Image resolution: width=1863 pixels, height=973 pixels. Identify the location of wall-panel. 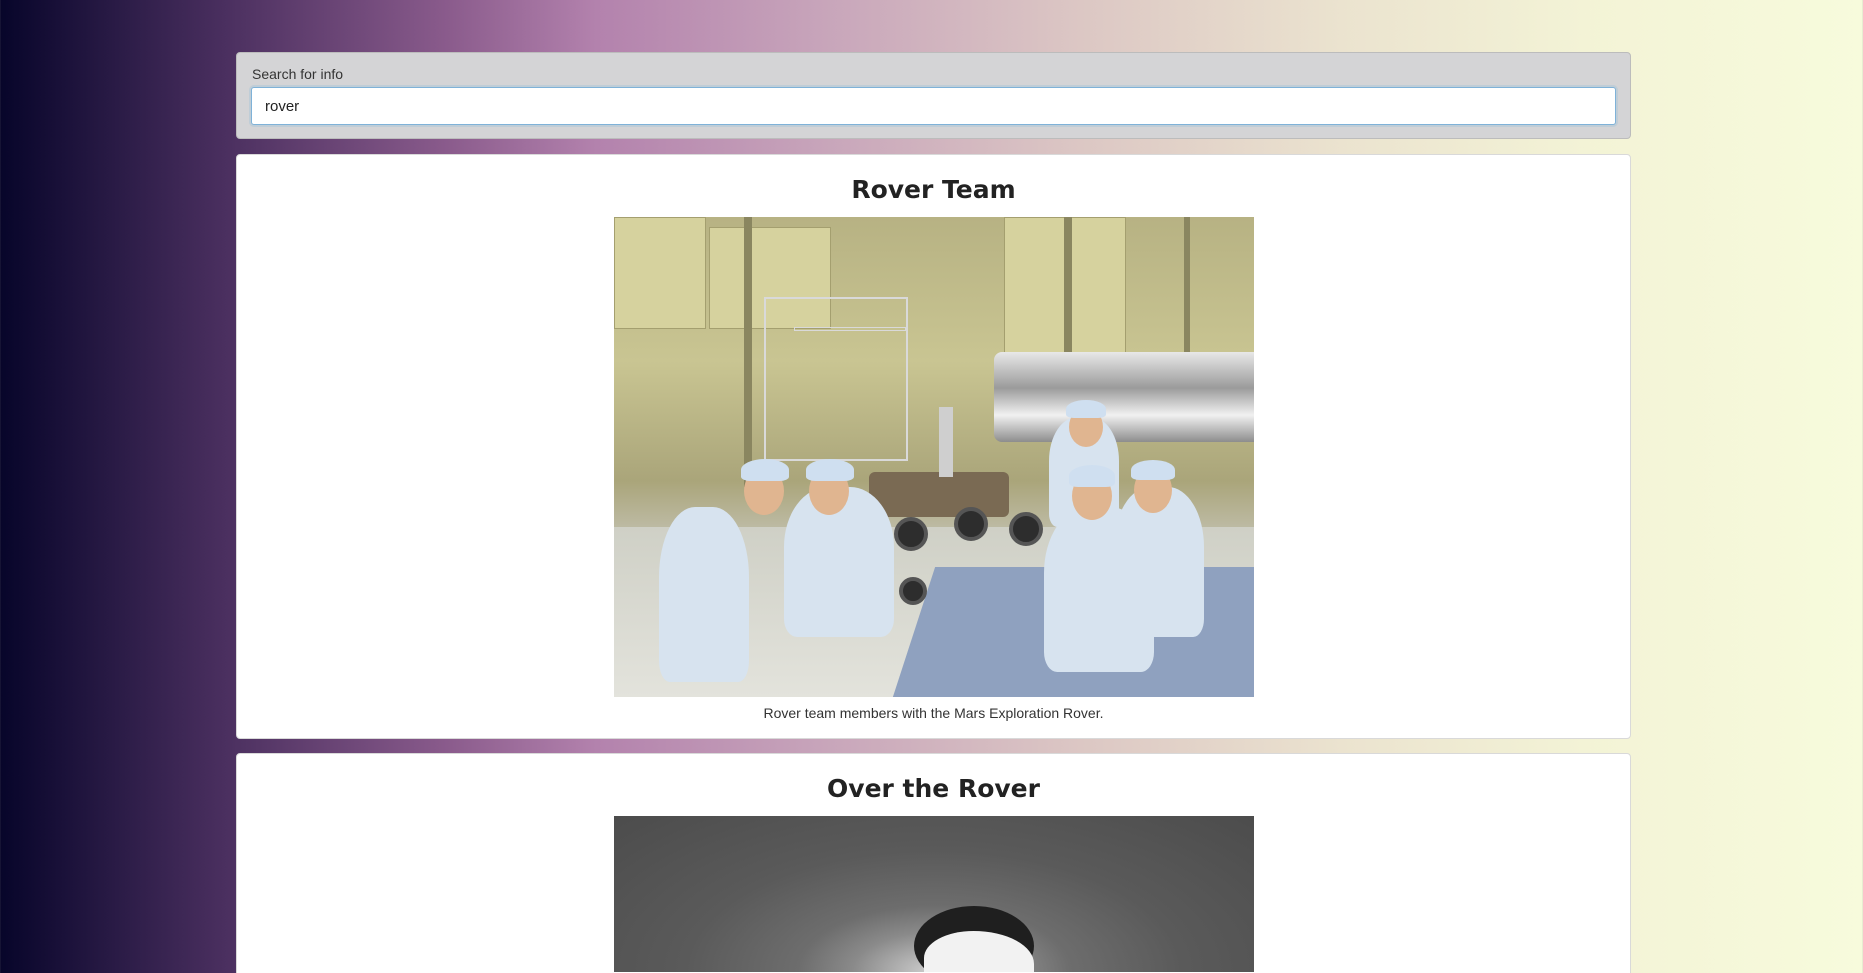
(659, 273).